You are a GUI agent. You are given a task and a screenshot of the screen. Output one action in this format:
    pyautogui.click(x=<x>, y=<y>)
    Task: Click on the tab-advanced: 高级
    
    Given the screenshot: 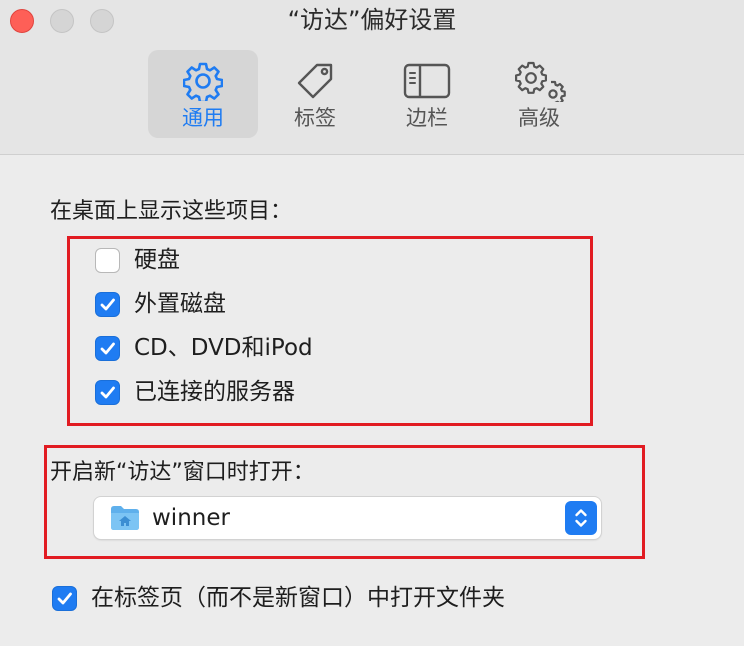 What is the action you would take?
    pyautogui.click(x=539, y=94)
    